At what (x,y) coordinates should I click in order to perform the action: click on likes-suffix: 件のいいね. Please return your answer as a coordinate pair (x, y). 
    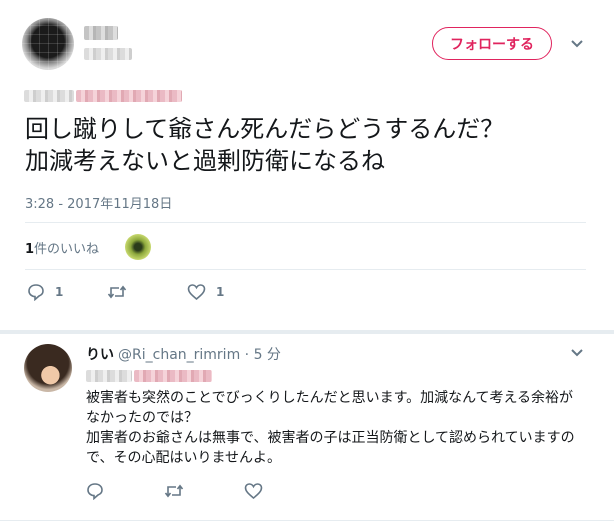
    Looking at the image, I should click on (67, 249).